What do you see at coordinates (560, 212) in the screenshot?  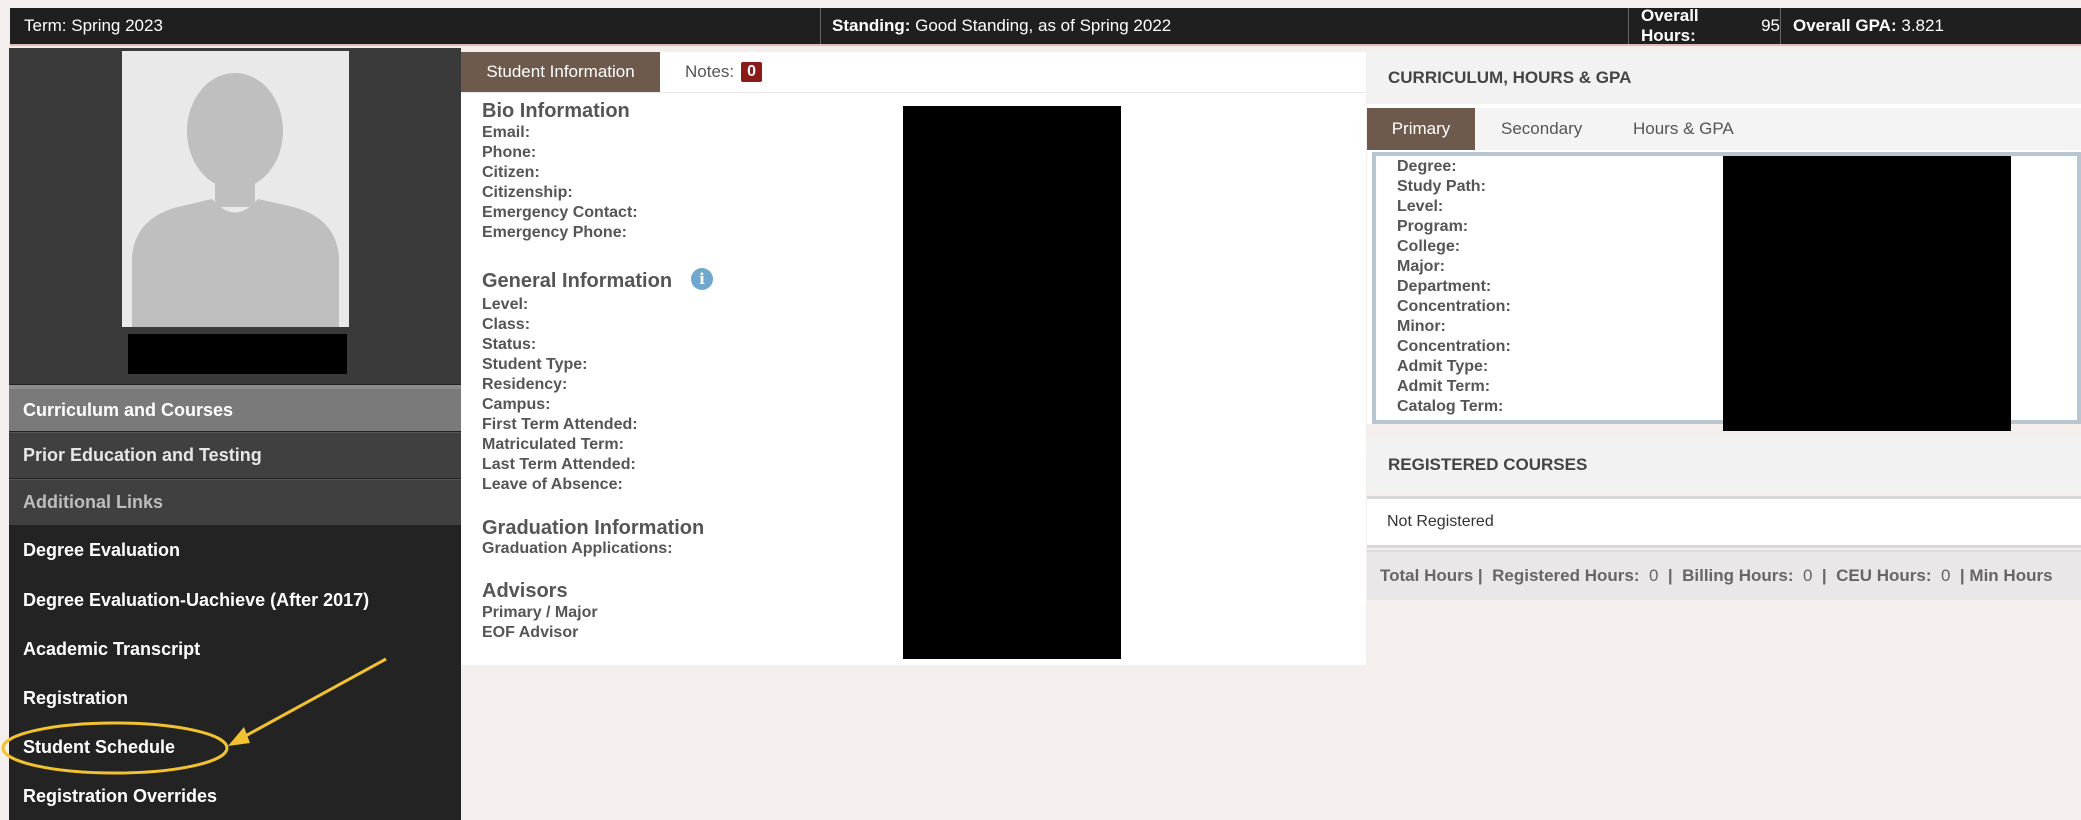 I see `field-label: Emergency Contact:` at bounding box center [560, 212].